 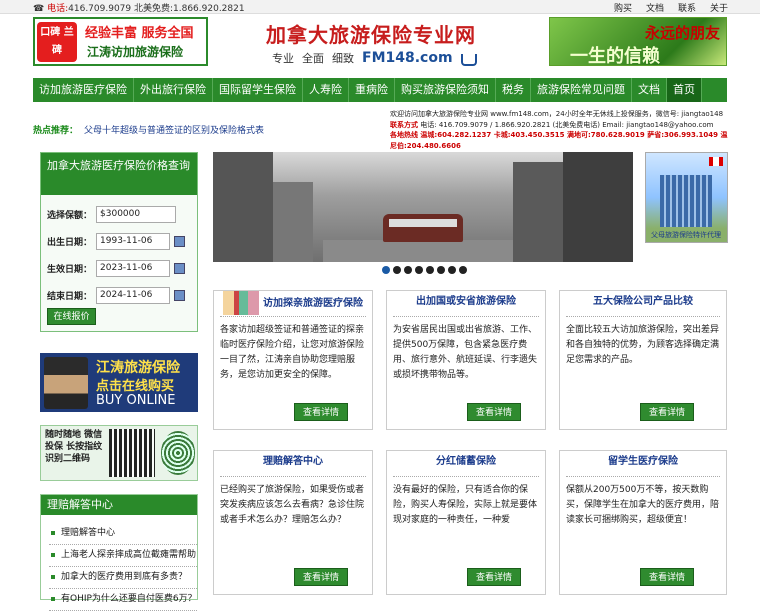 What do you see at coordinates (684, 90) in the screenshot?
I see `nav-home: 首页` at bounding box center [684, 90].